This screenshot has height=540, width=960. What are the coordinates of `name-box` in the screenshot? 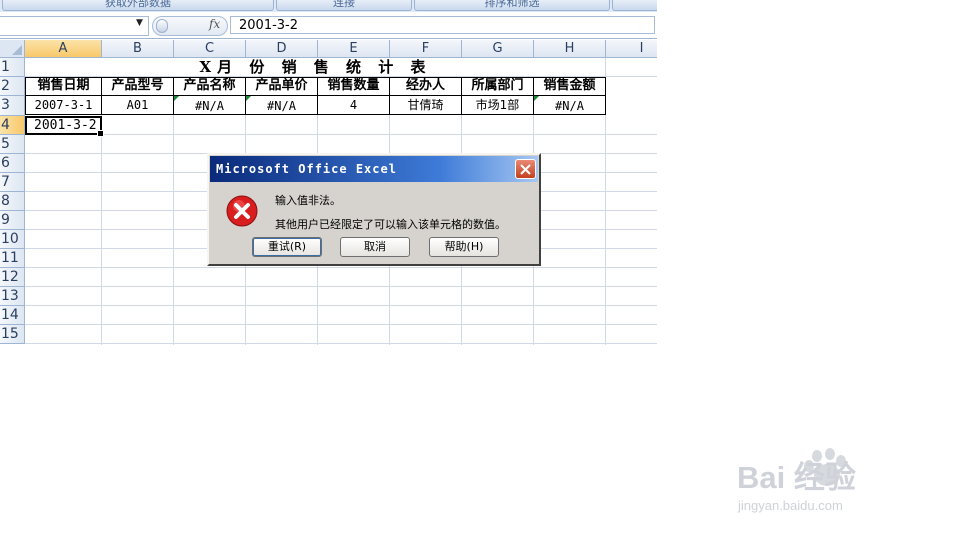 It's located at (74, 26).